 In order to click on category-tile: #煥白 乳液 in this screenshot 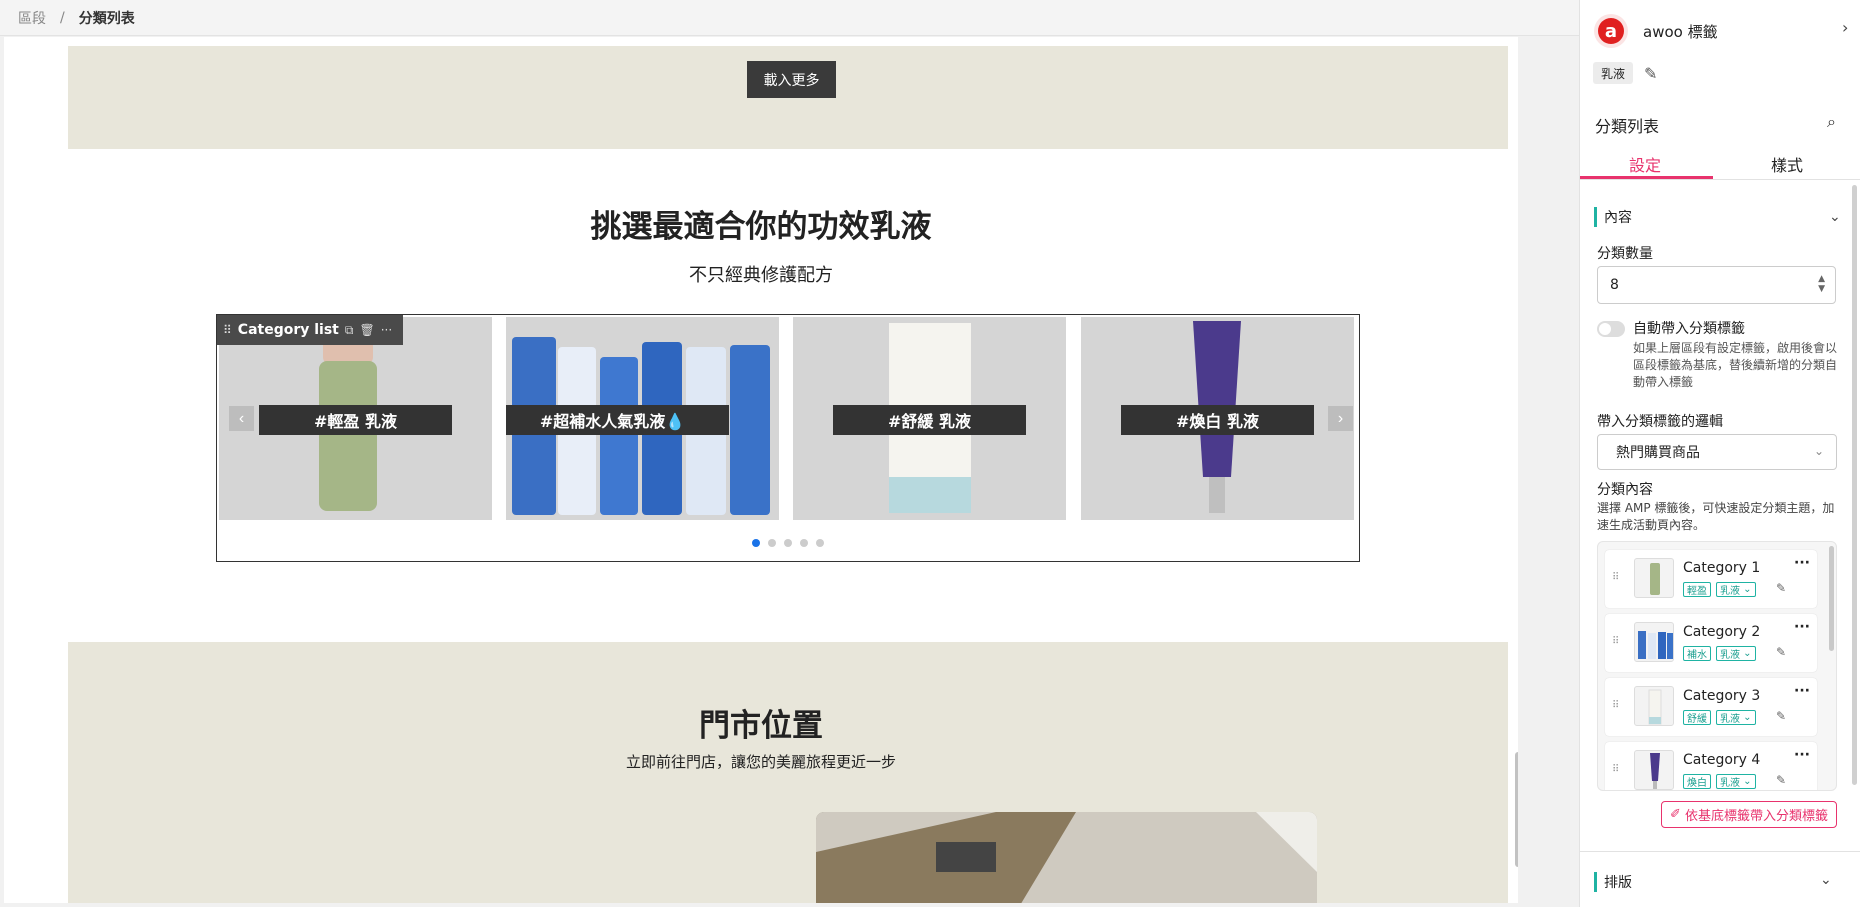, I will do `click(1217, 418)`.